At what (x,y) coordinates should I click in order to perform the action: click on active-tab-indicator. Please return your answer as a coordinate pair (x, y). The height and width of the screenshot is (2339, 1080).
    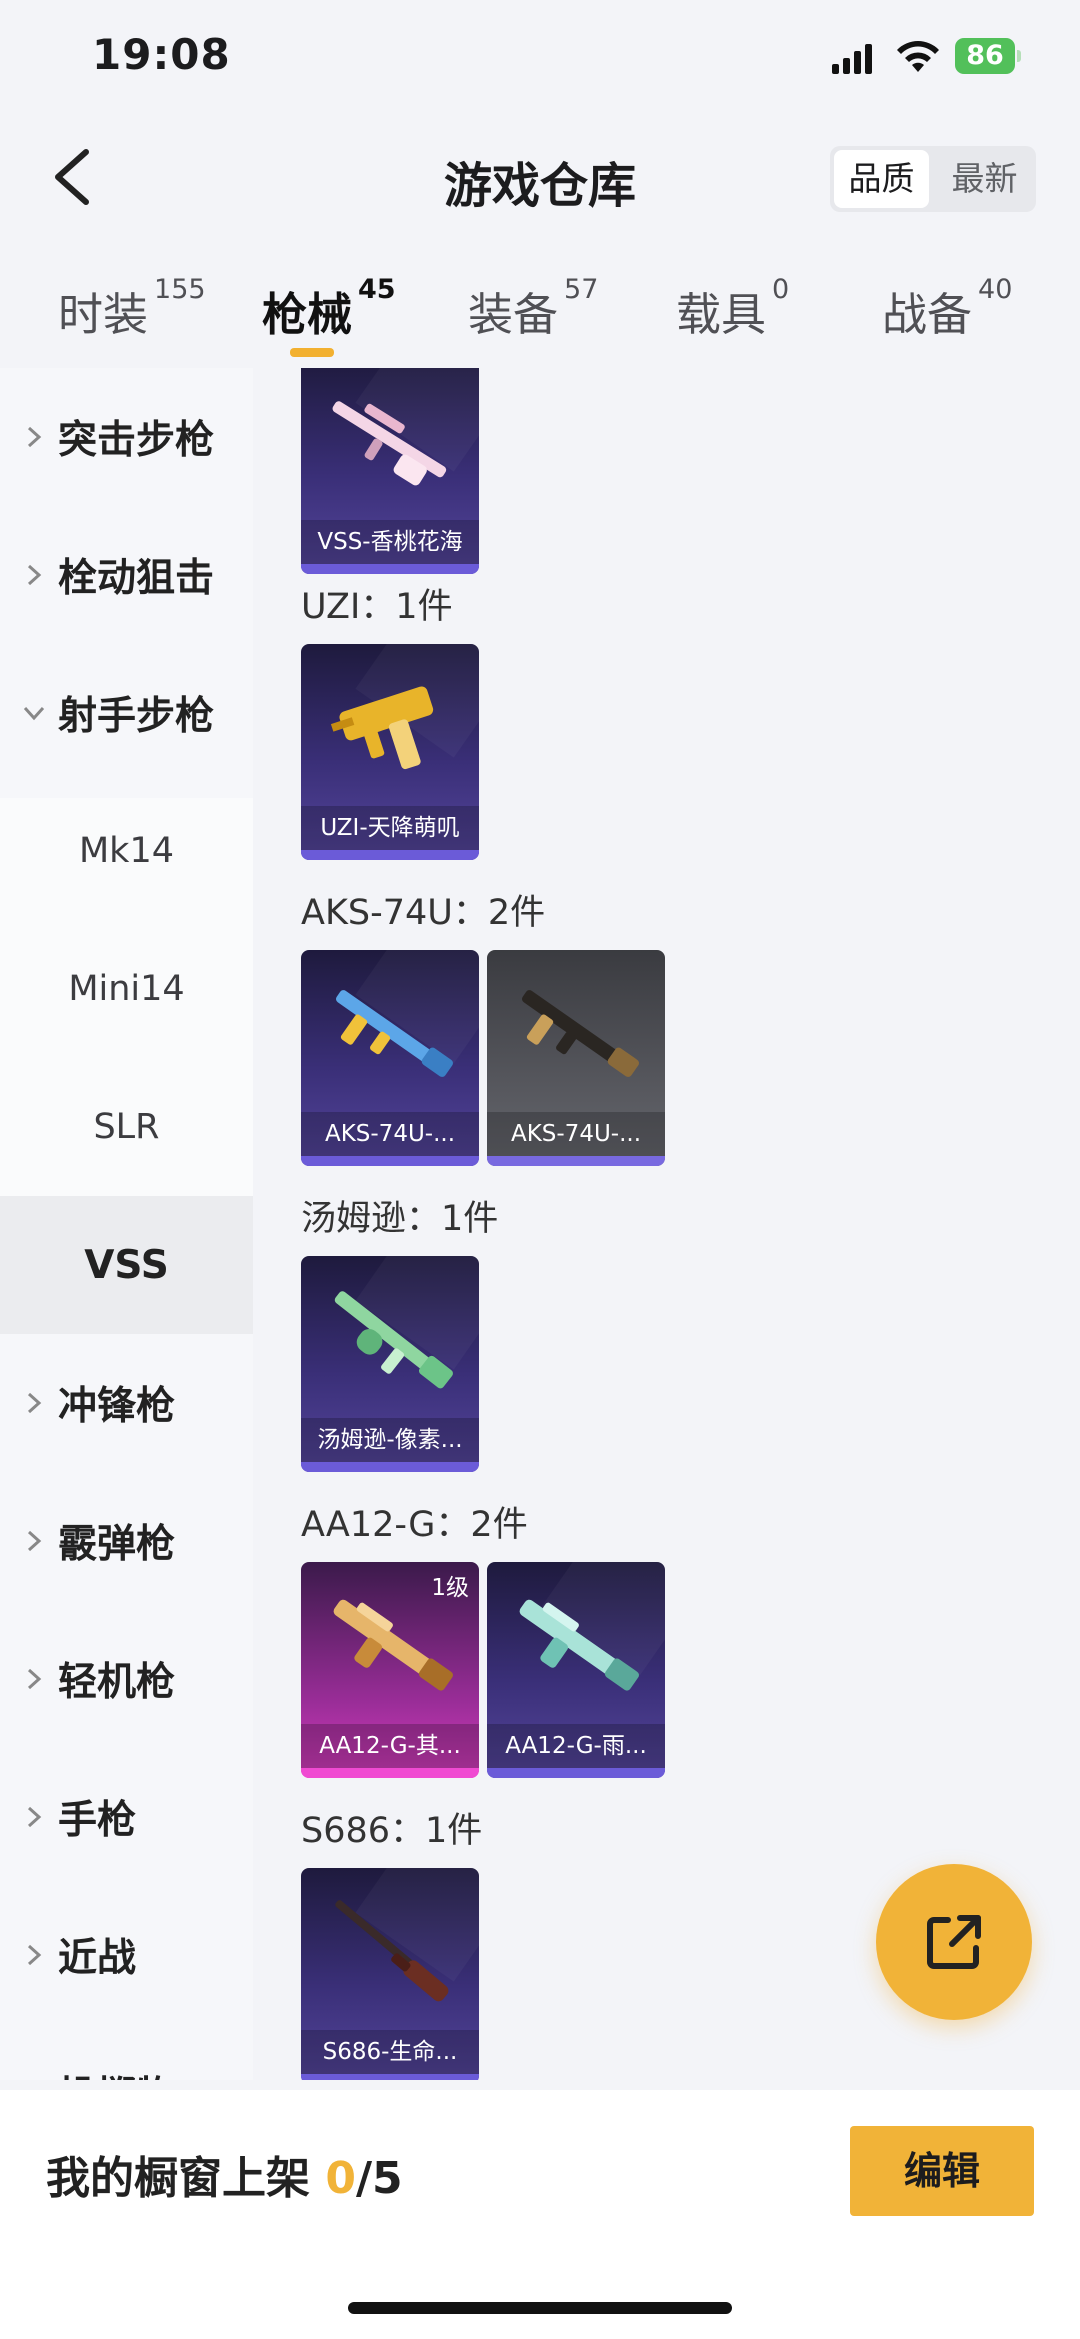
    Looking at the image, I should click on (312, 352).